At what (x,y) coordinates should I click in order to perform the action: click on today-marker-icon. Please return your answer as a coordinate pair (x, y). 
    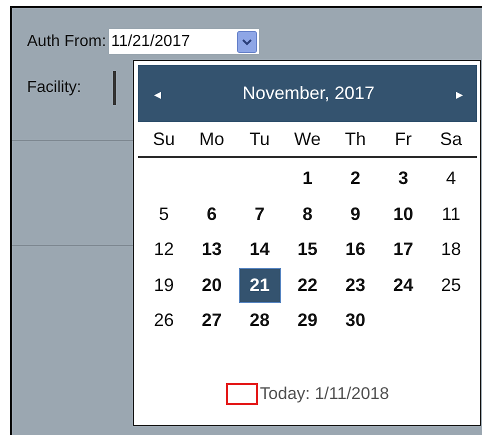
    Looking at the image, I should click on (242, 393).